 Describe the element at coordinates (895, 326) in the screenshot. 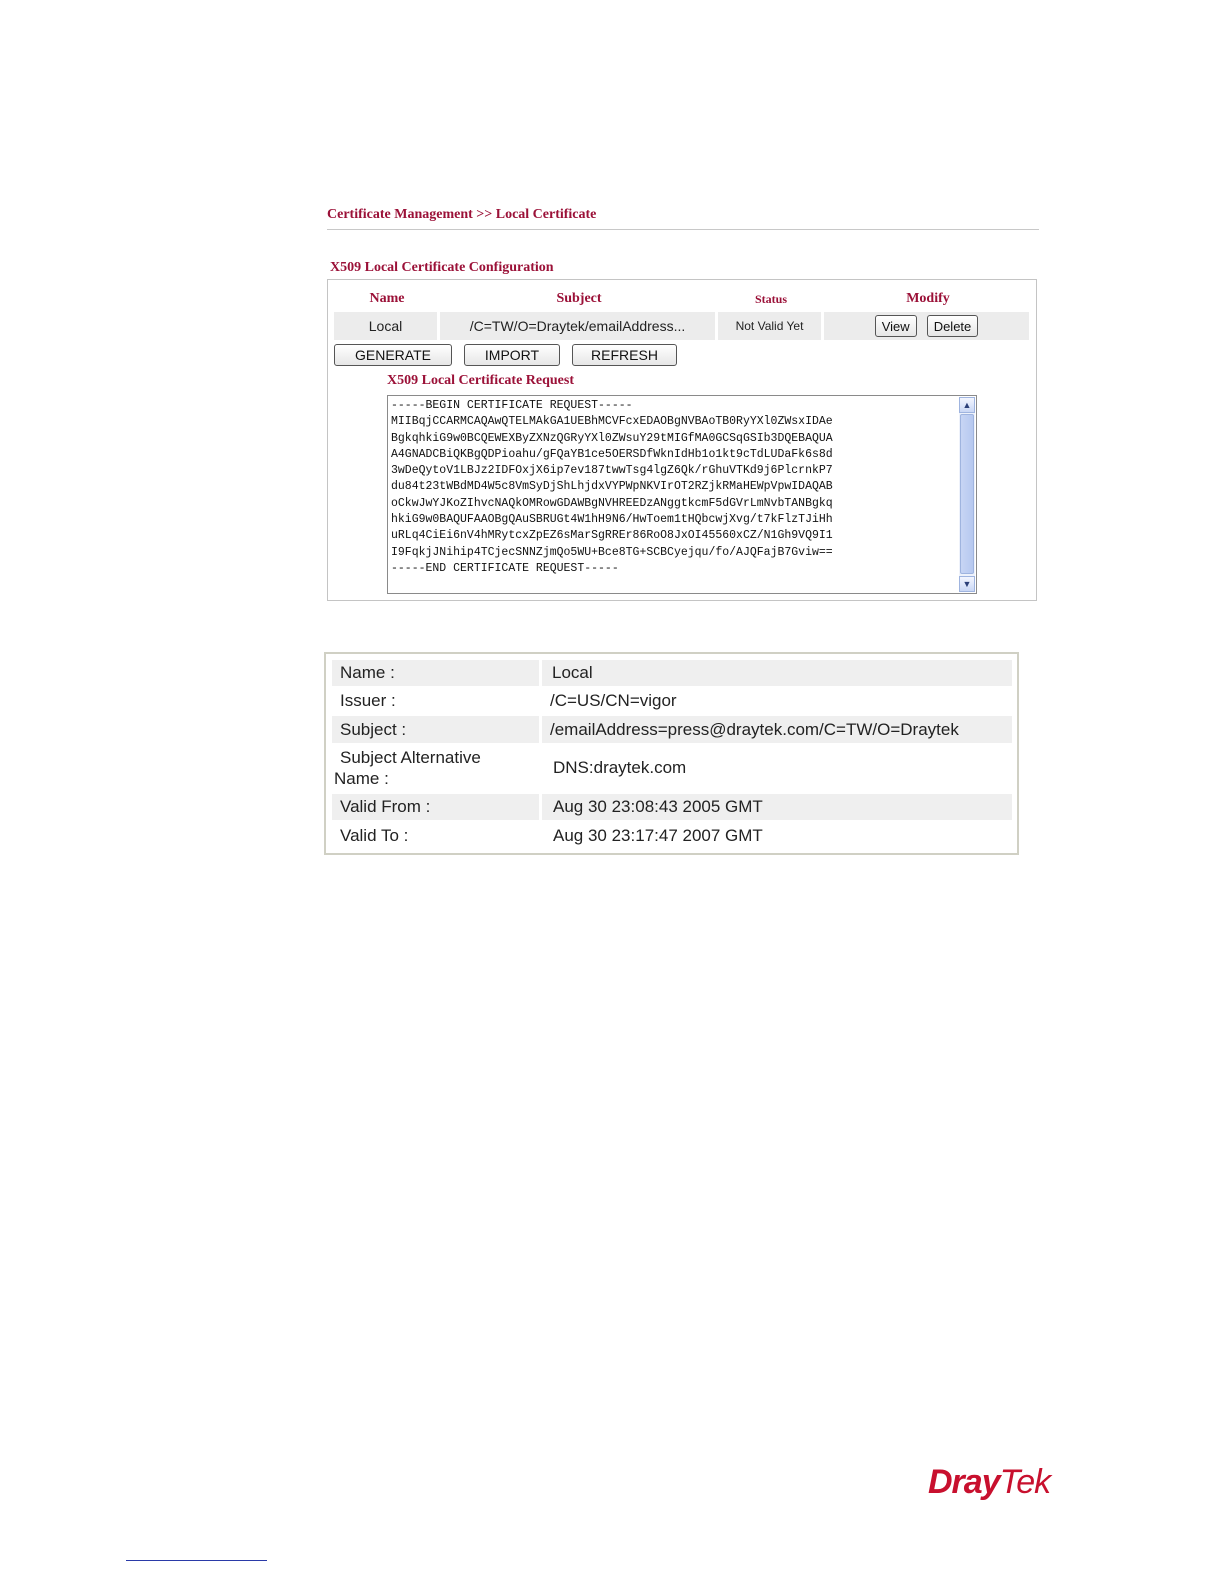

I see `view-button: View` at that location.